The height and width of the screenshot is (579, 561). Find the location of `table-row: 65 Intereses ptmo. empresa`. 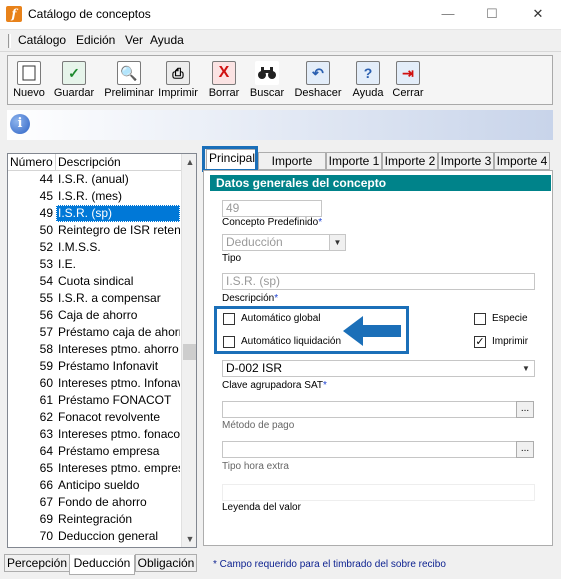

table-row: 65 Intereses ptmo. empresa is located at coordinates (94, 468).